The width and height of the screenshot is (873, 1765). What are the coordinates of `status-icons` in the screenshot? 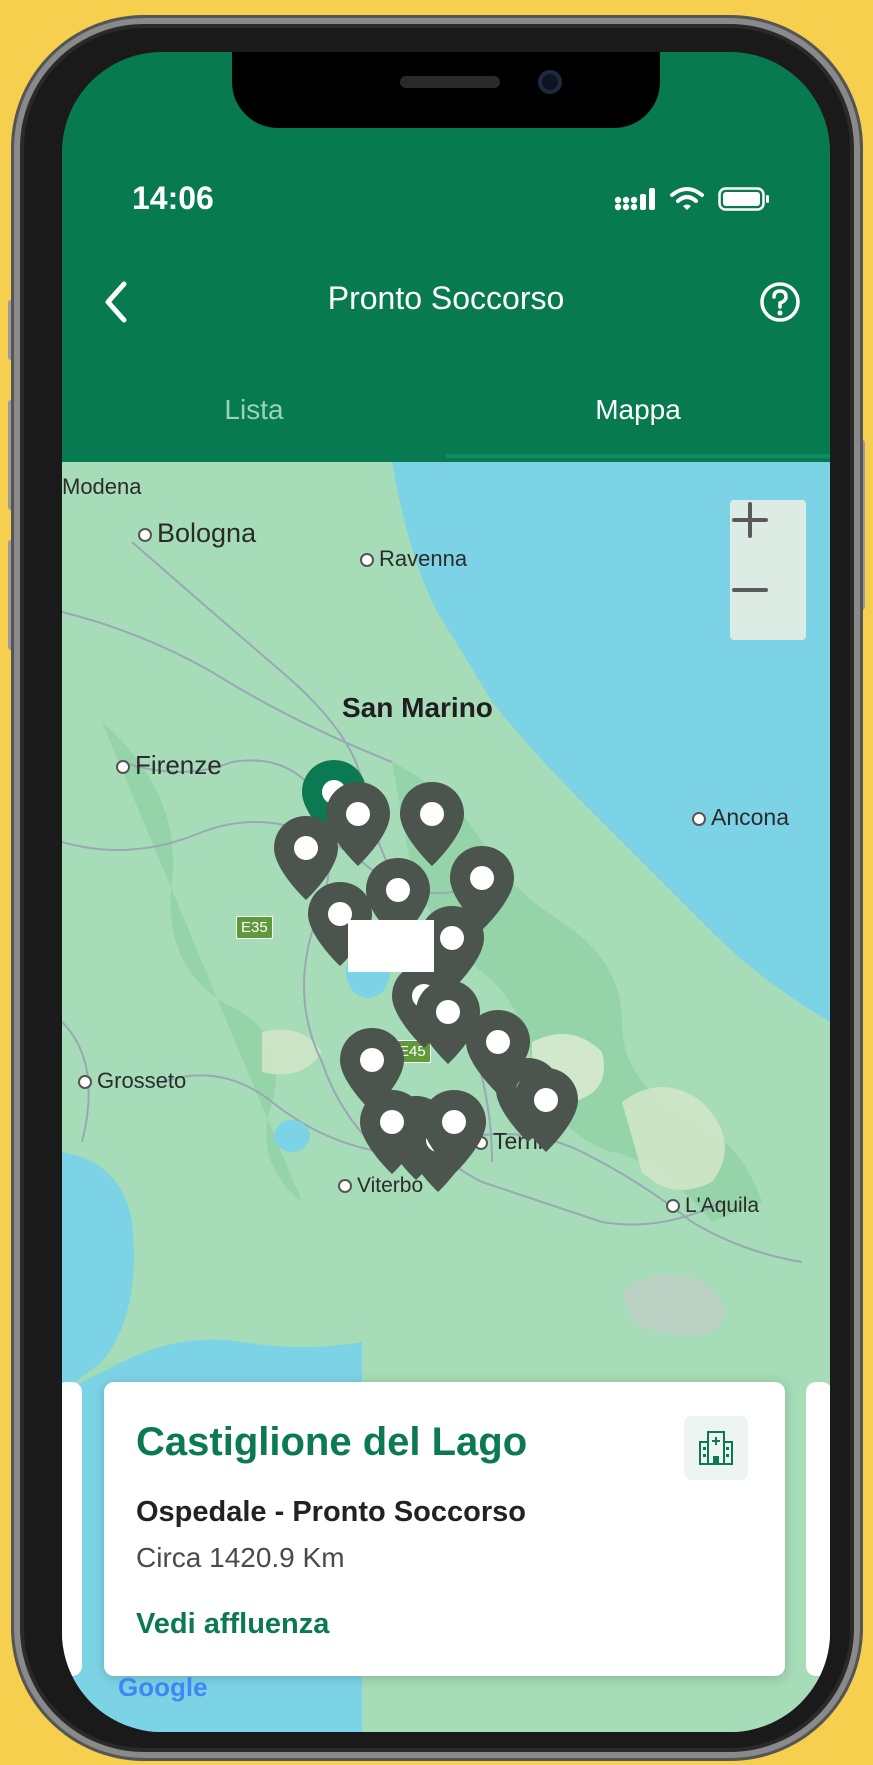 It's located at (693, 199).